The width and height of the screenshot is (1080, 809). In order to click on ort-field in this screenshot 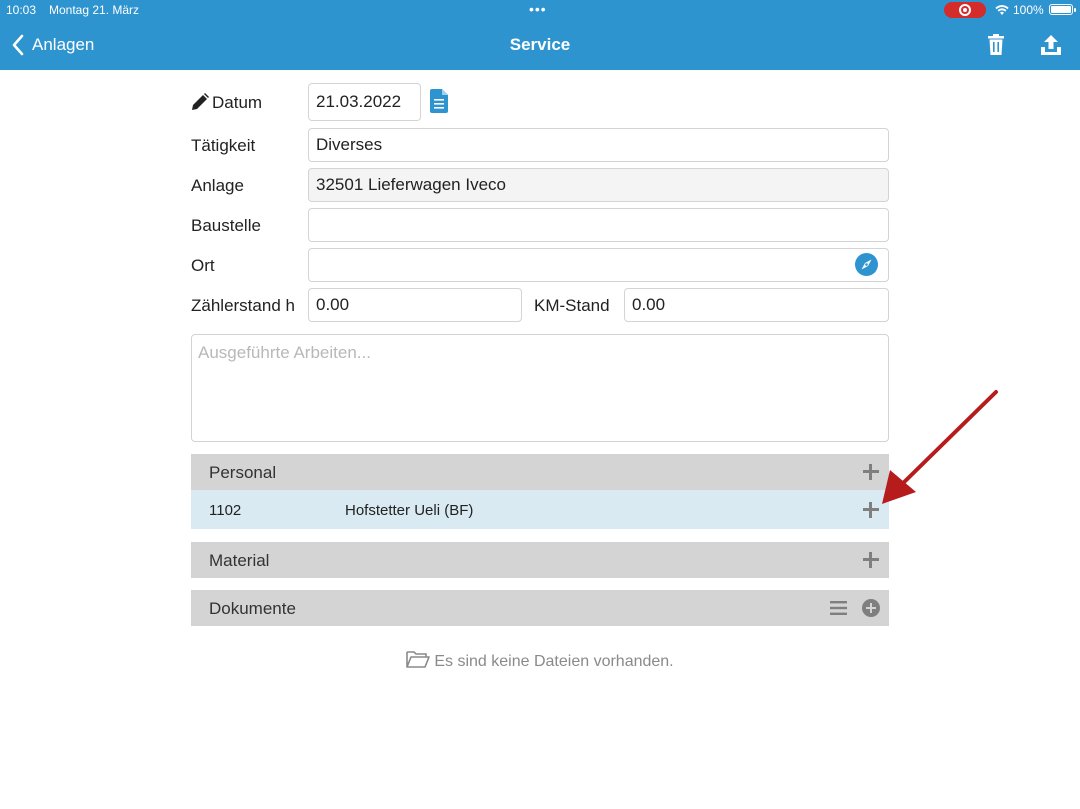, I will do `click(598, 265)`.